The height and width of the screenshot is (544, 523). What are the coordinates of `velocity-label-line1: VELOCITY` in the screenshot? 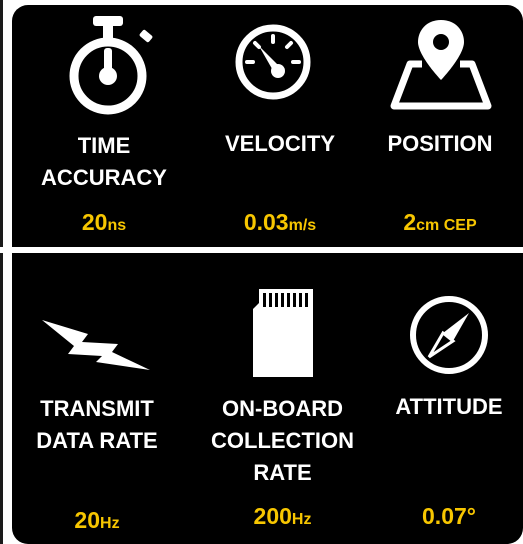 It's located at (279, 143).